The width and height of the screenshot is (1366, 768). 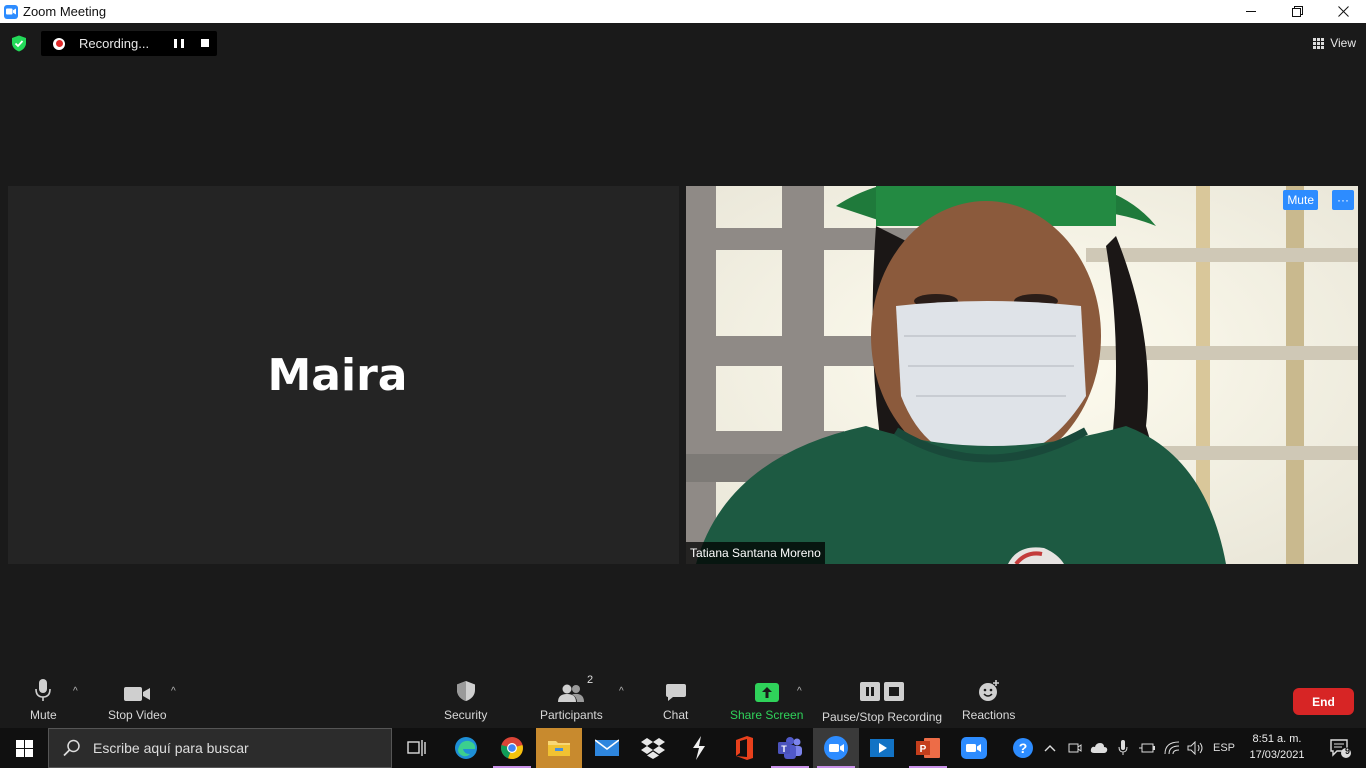 I want to click on chat-bubble-icon, so click(x=675, y=692).